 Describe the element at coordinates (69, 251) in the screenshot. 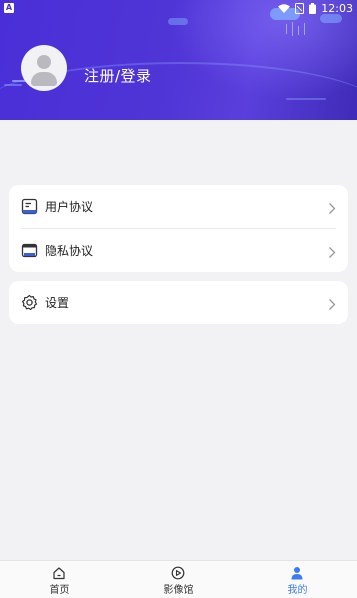

I see `menu-item-label: 隐私协议` at that location.